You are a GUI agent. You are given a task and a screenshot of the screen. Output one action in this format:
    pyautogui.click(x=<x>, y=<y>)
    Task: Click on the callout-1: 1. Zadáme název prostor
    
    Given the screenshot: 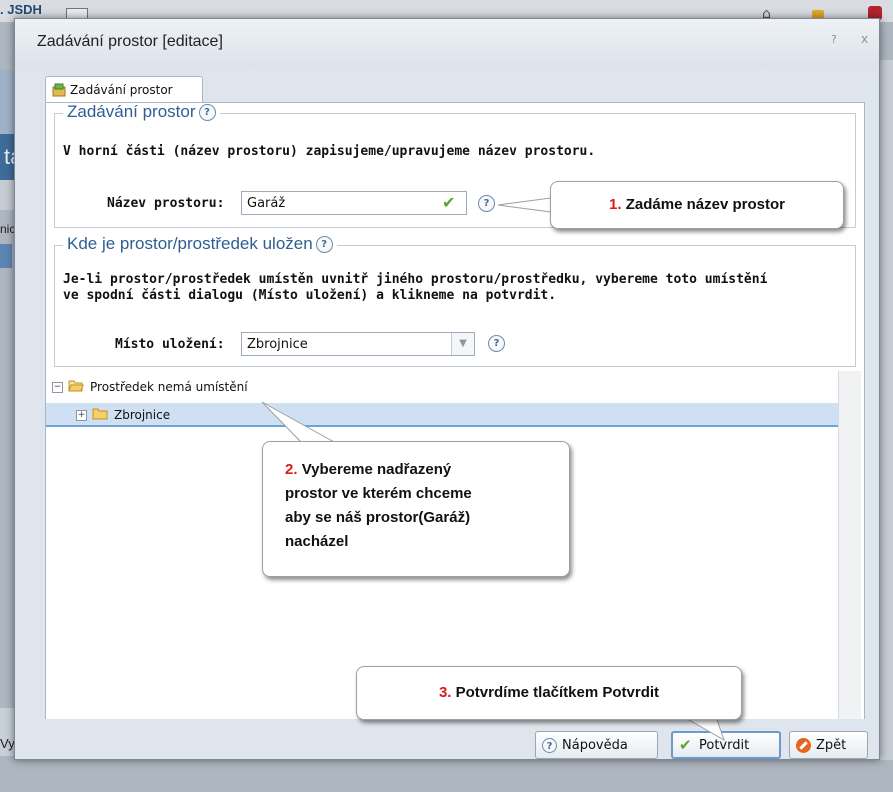 What is the action you would take?
    pyautogui.click(x=697, y=205)
    